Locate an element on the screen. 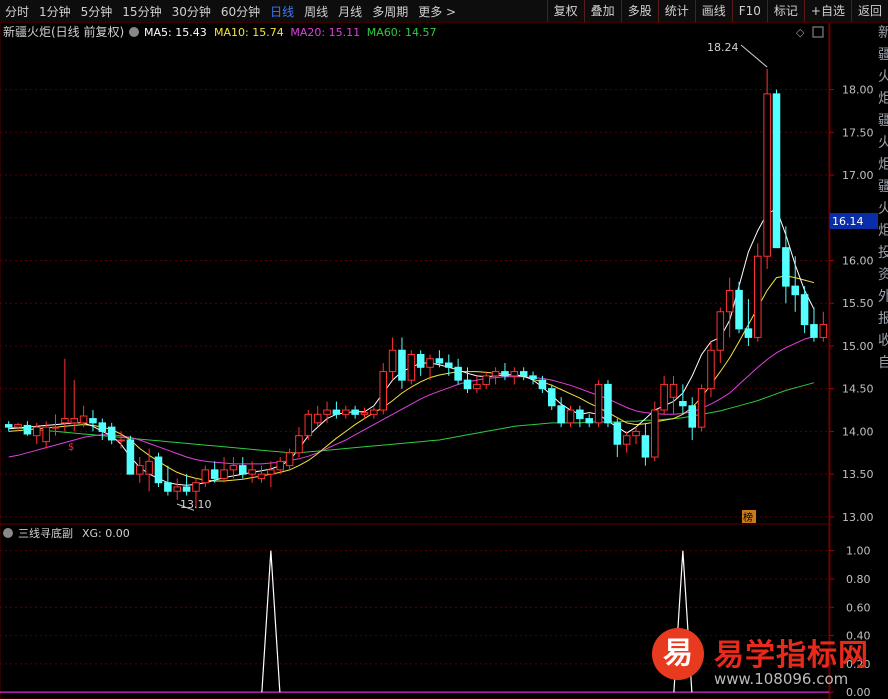  period-tab-9: 多周期 is located at coordinates (390, 11).